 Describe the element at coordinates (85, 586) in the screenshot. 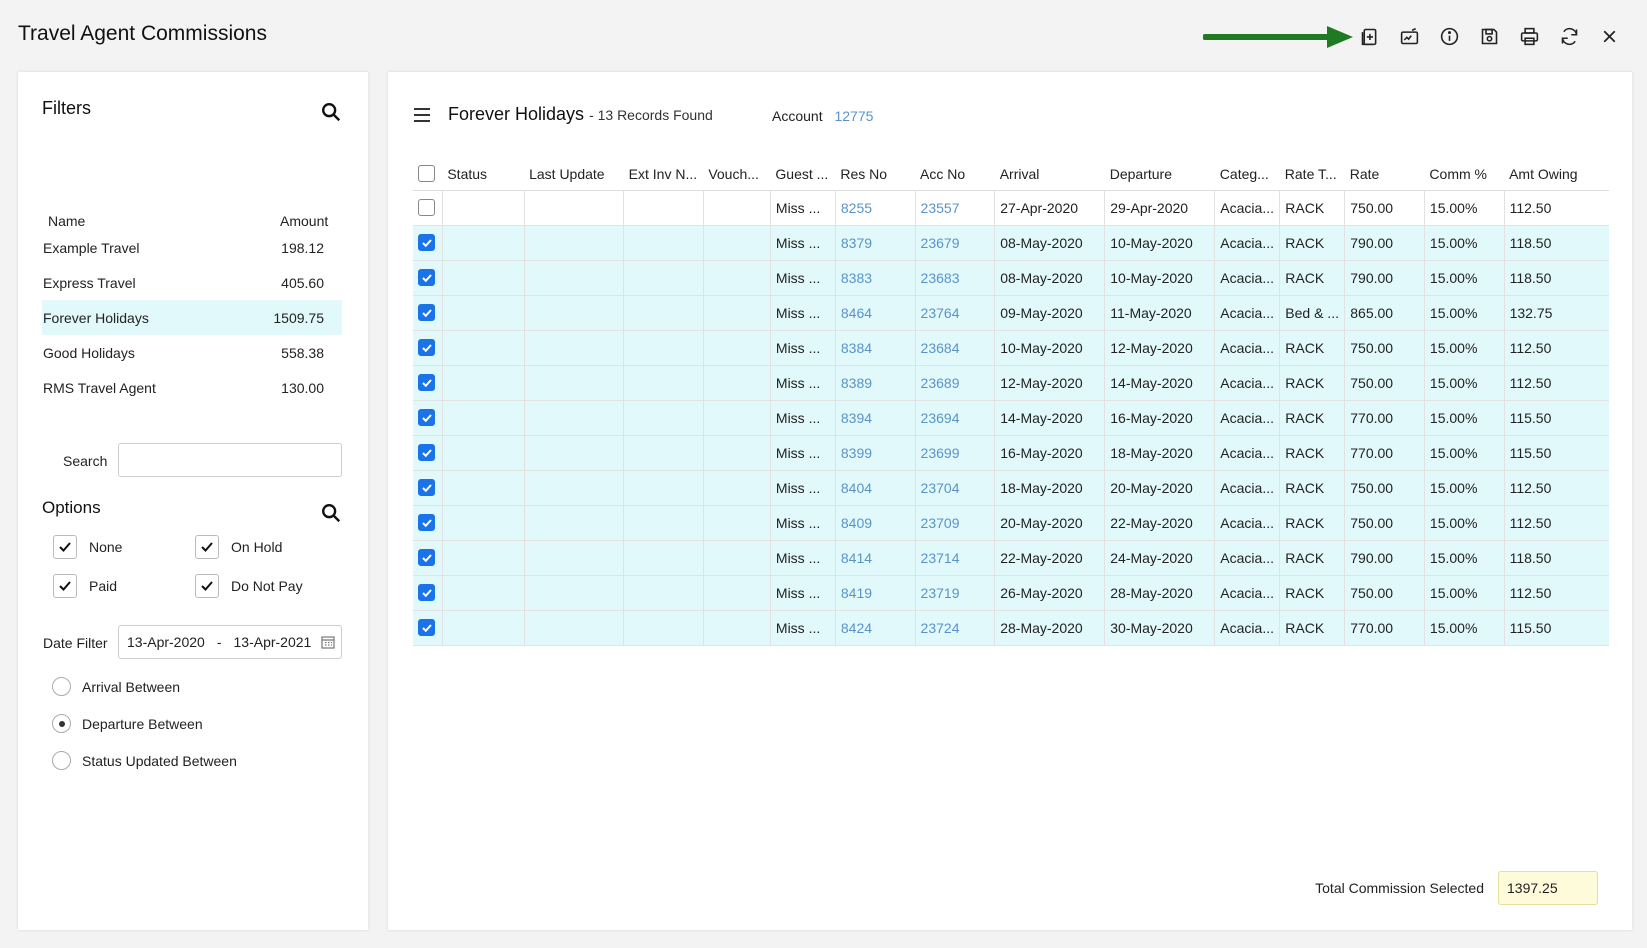

I see `option-paid: Paid` at that location.